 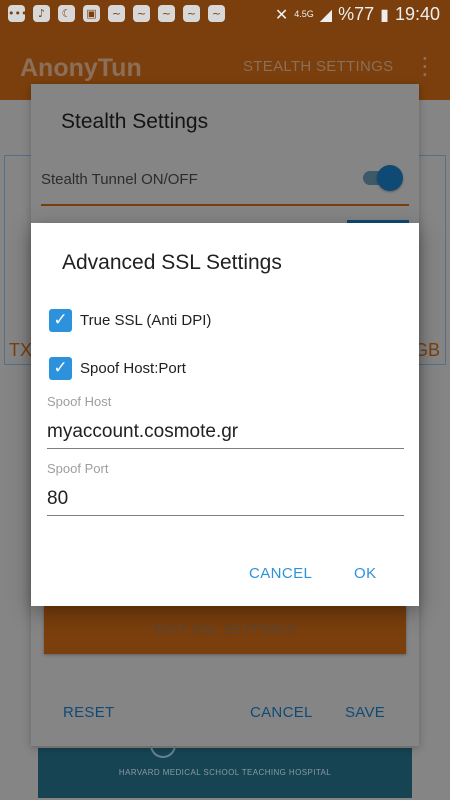 I want to click on status-bar: ••• ♪ ☾ ▣ ~ ~ ~ ~ ~ ✕ 4.5G ◢ %77 ▮ 19:40, so click(x=225, y=15).